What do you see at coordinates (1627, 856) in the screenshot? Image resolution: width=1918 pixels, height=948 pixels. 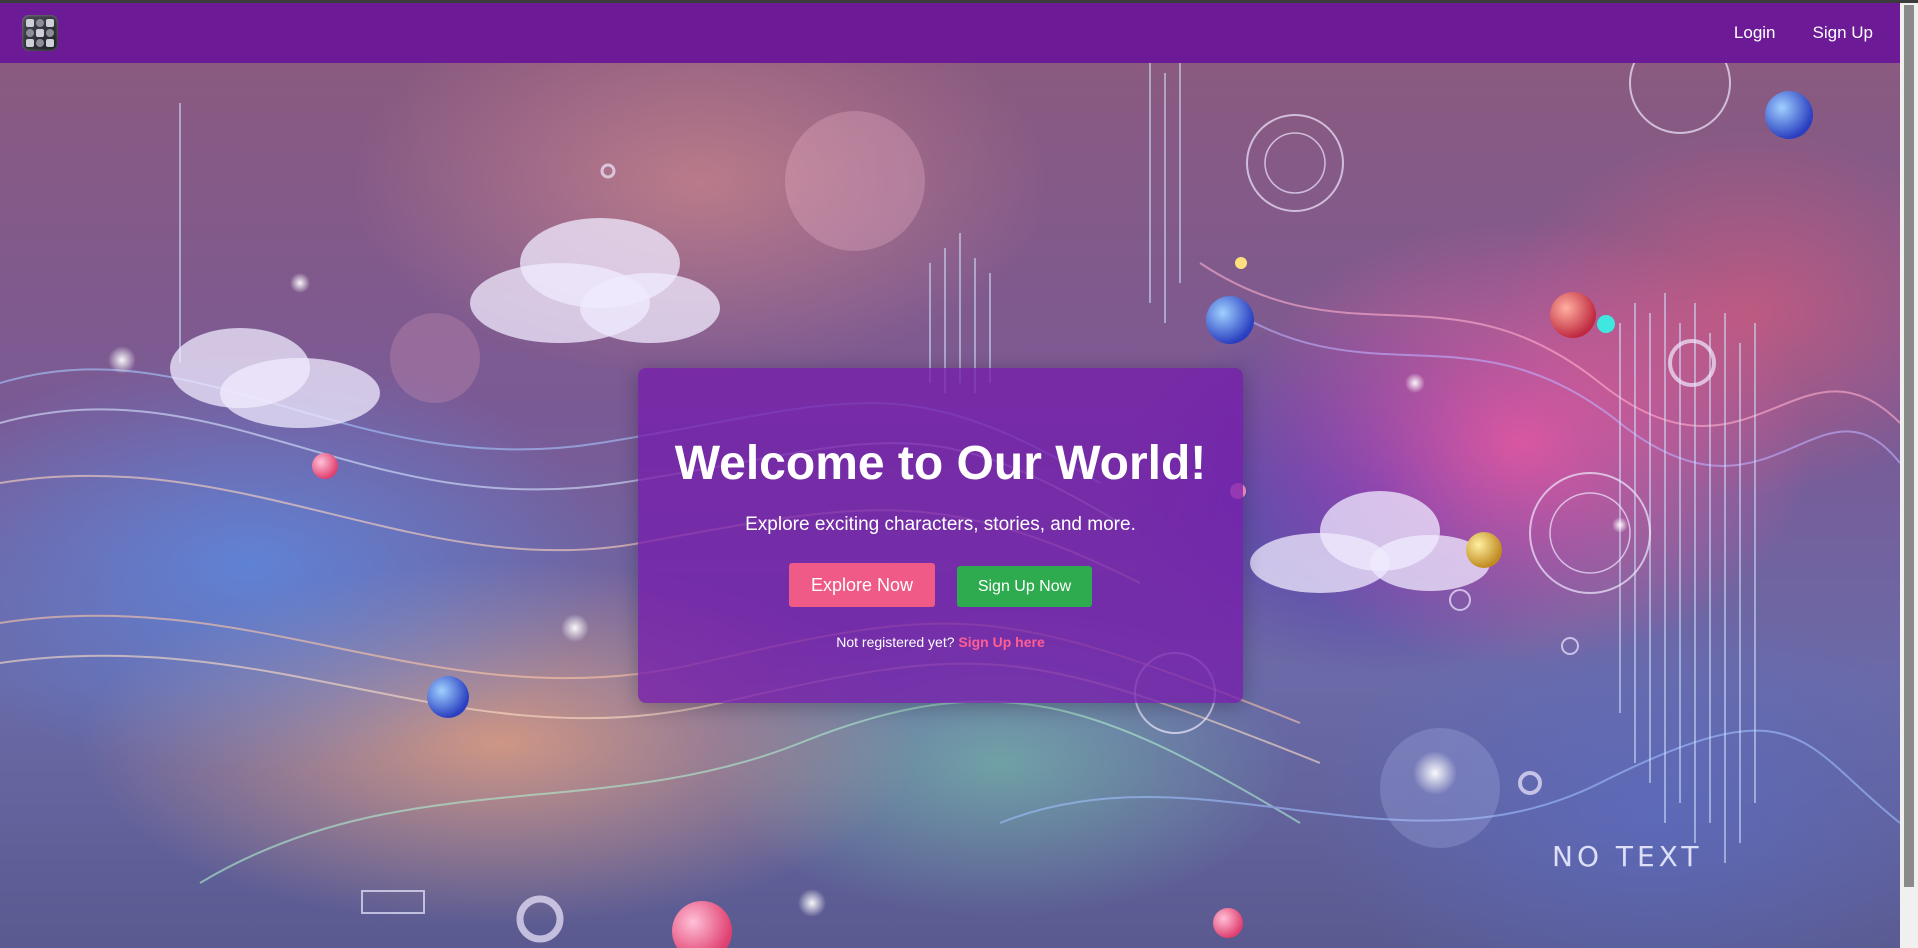 I see `background-watermark-text: NO TEXT` at bounding box center [1627, 856].